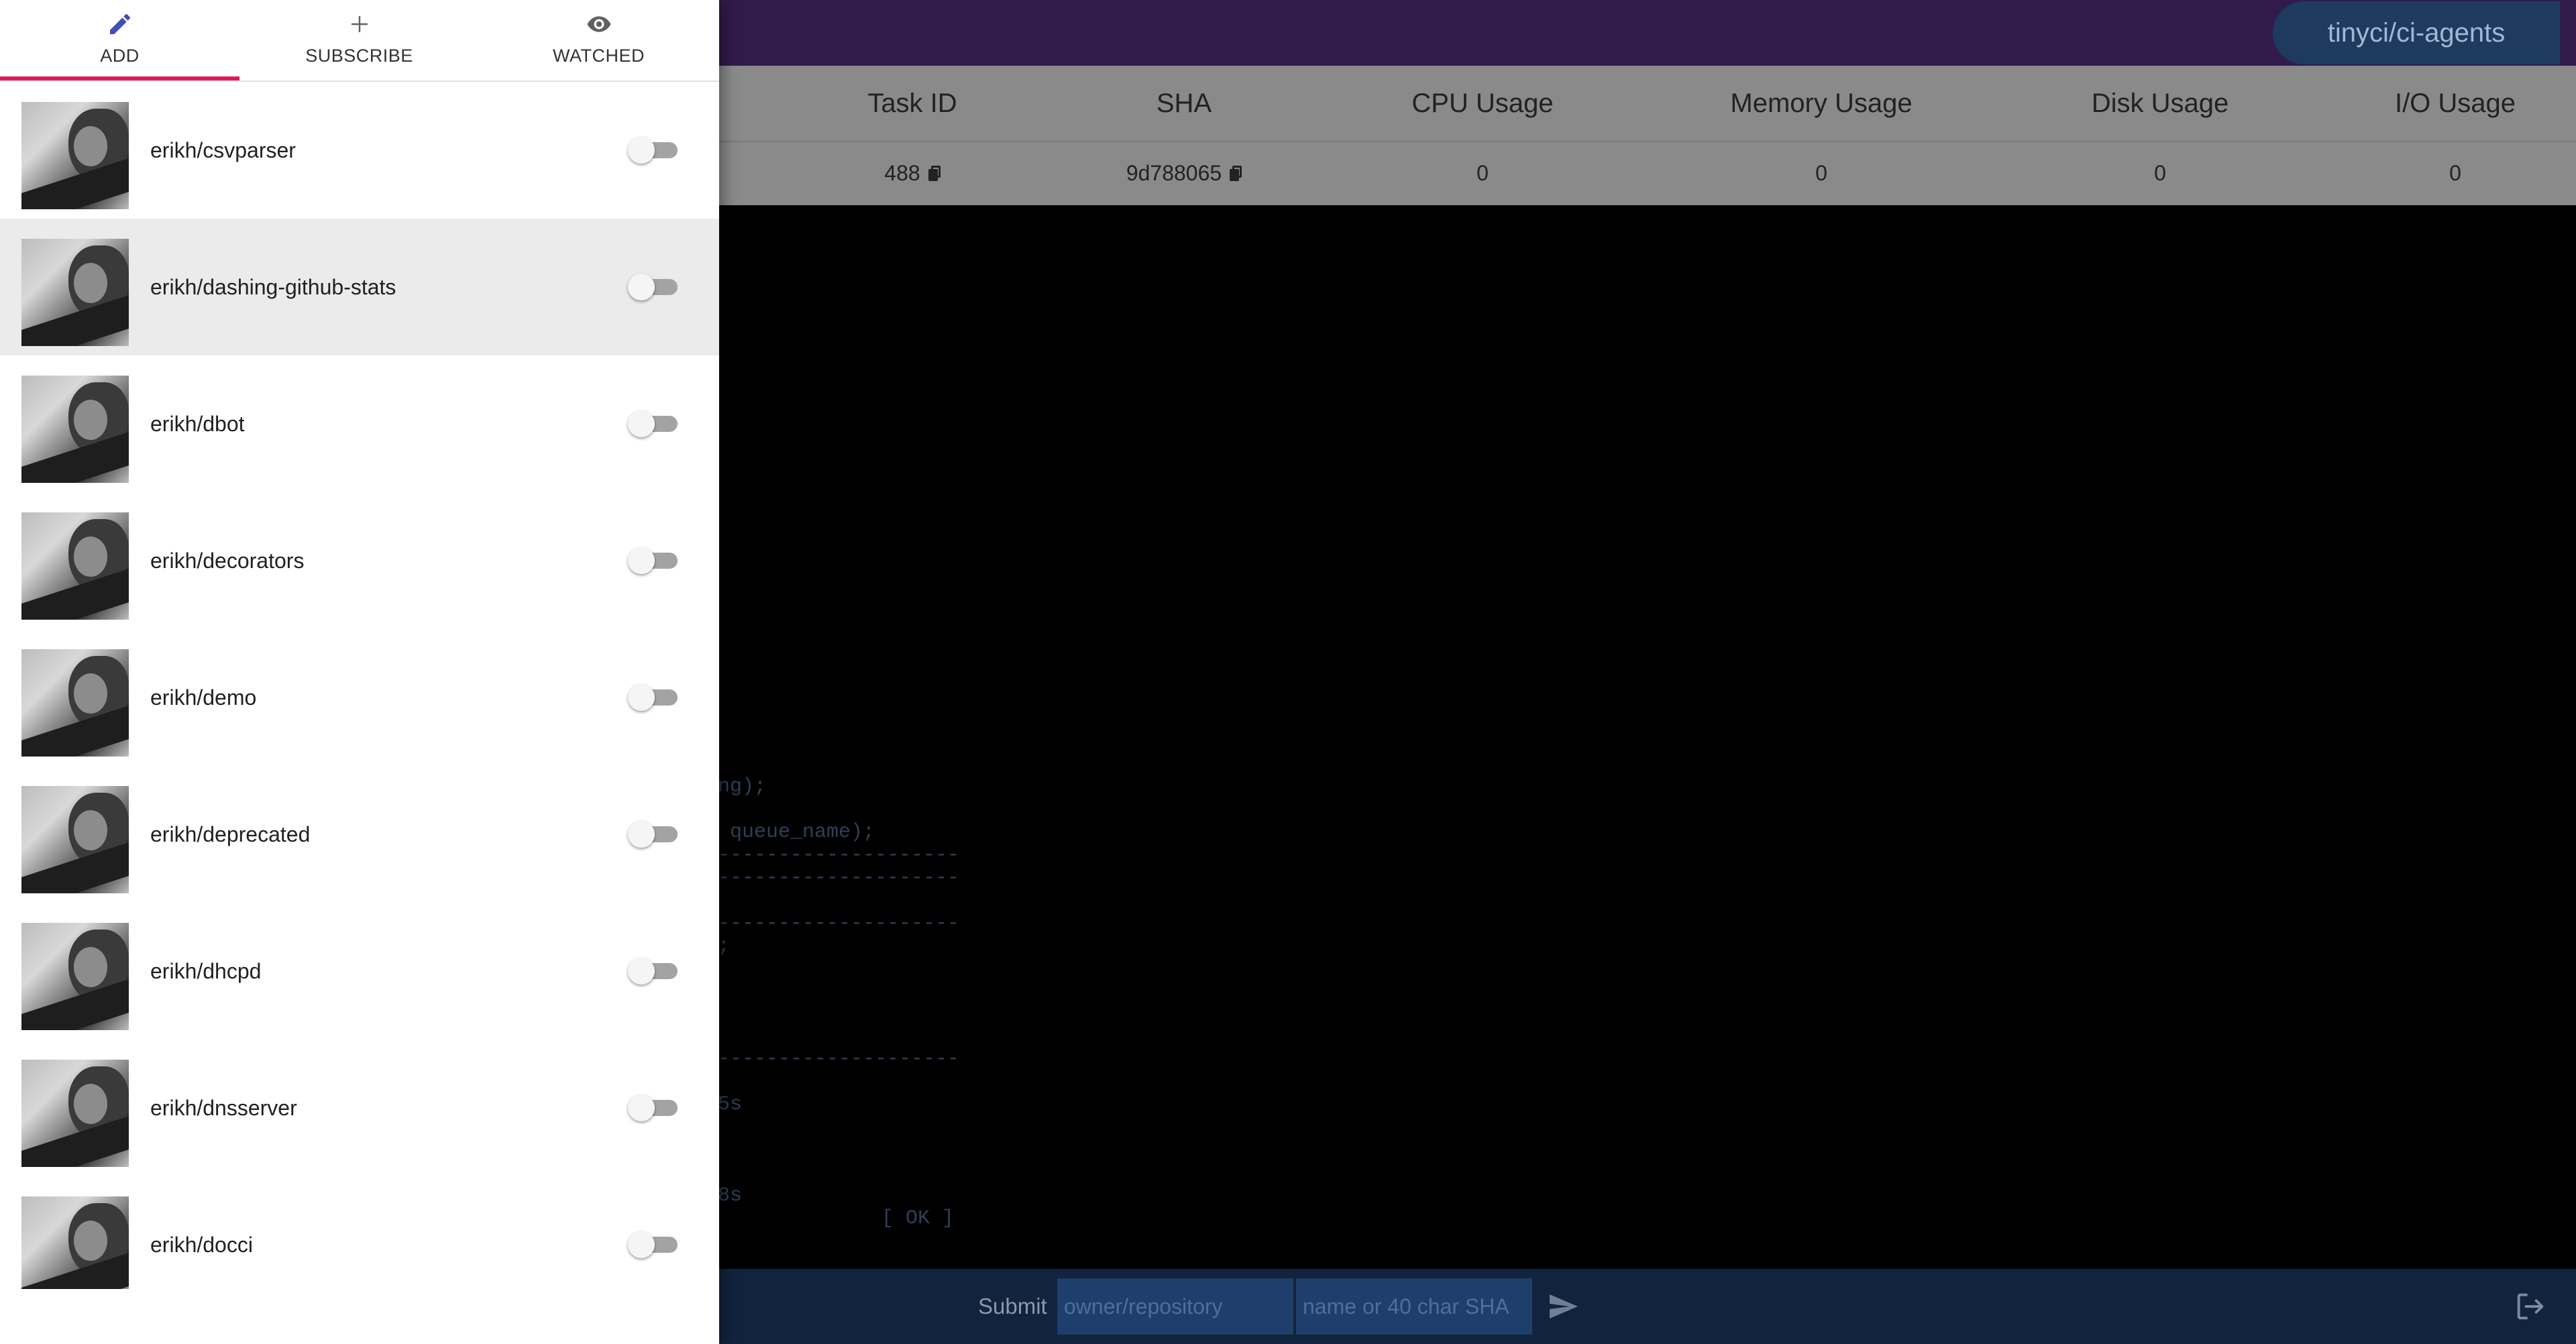  Describe the element at coordinates (359, 971) in the screenshot. I see `list-item: erikh/dhcpd` at that location.